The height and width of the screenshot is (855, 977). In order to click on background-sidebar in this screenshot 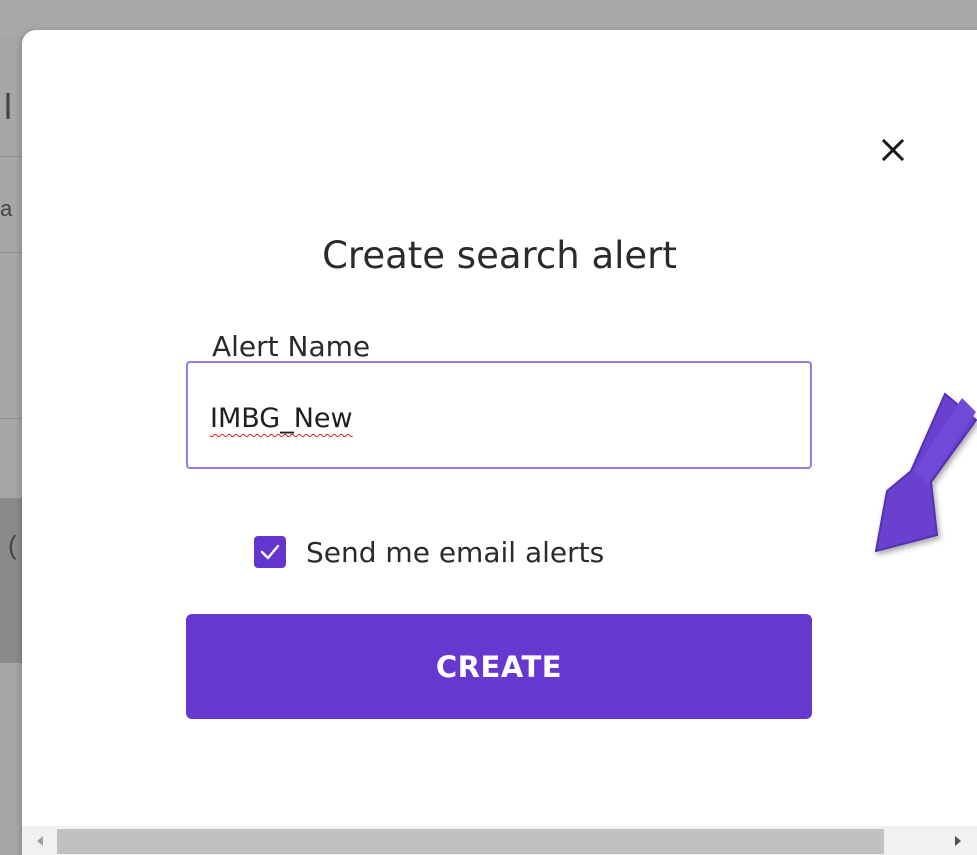, I will do `click(12, 445)`.